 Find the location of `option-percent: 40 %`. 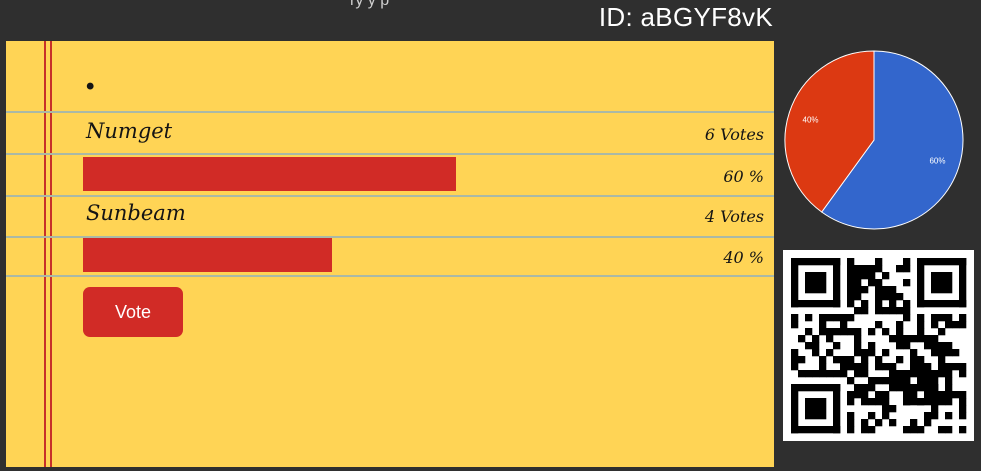

option-percent: 40 % is located at coordinates (743, 257).